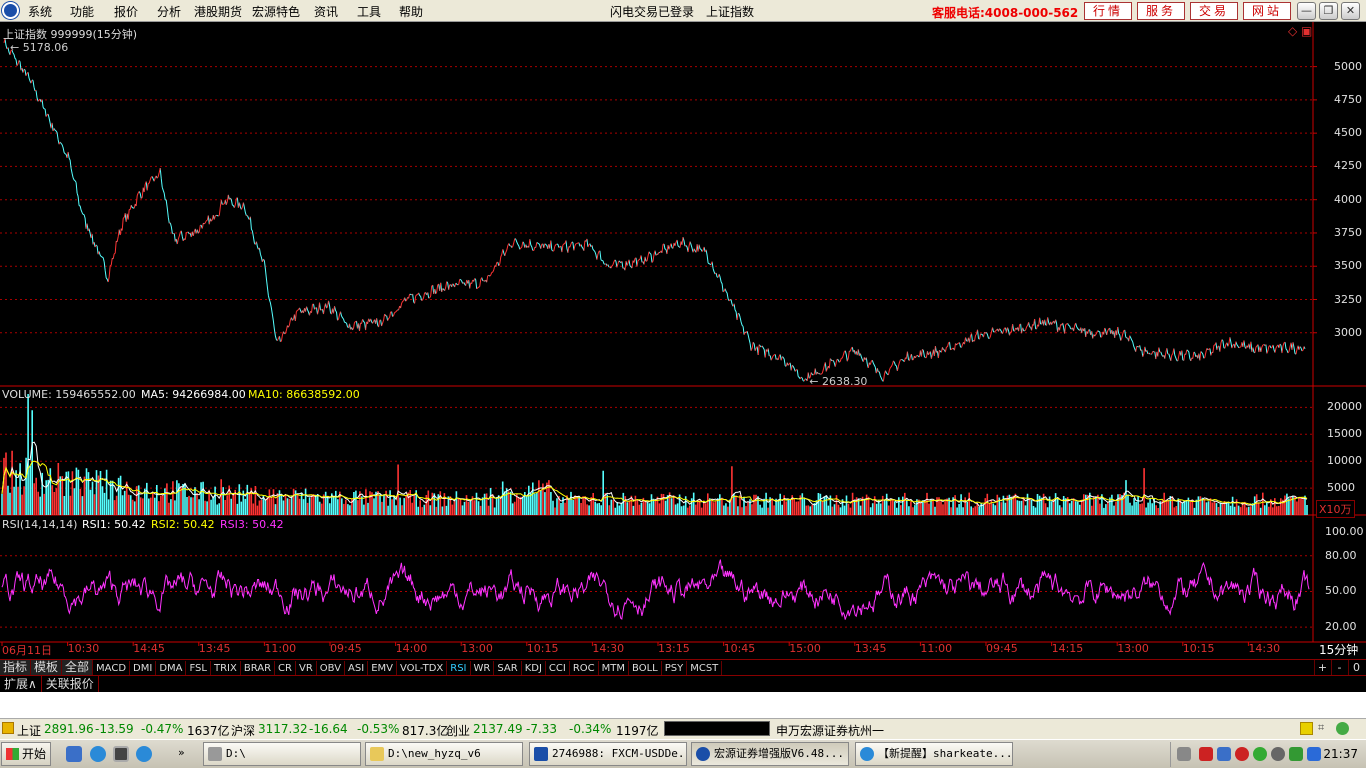 The height and width of the screenshot is (768, 1366). What do you see at coordinates (1300, 31) in the screenshot?
I see `chart-options-icon: ◇ ▣` at bounding box center [1300, 31].